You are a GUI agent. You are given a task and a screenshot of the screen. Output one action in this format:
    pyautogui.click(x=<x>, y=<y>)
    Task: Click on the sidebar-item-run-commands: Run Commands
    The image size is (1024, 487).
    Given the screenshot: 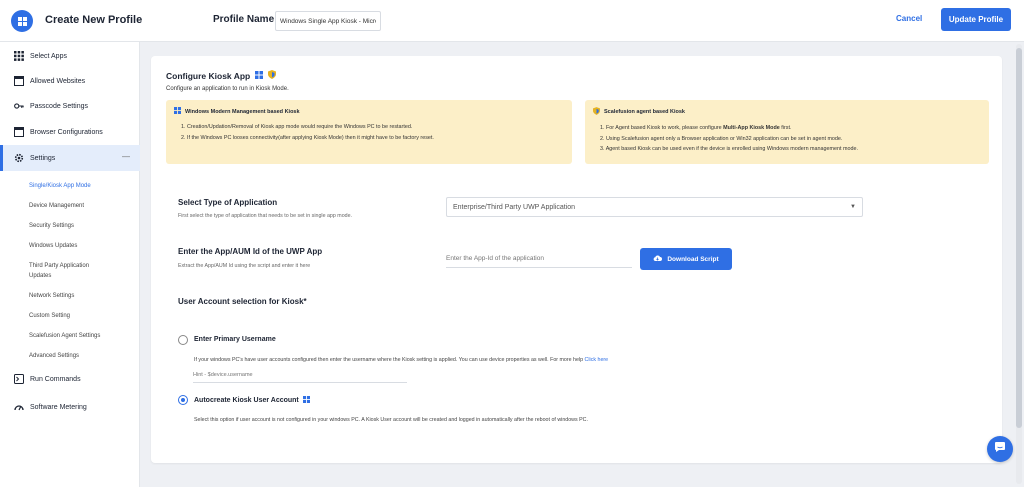 What is the action you would take?
    pyautogui.click(x=70, y=379)
    